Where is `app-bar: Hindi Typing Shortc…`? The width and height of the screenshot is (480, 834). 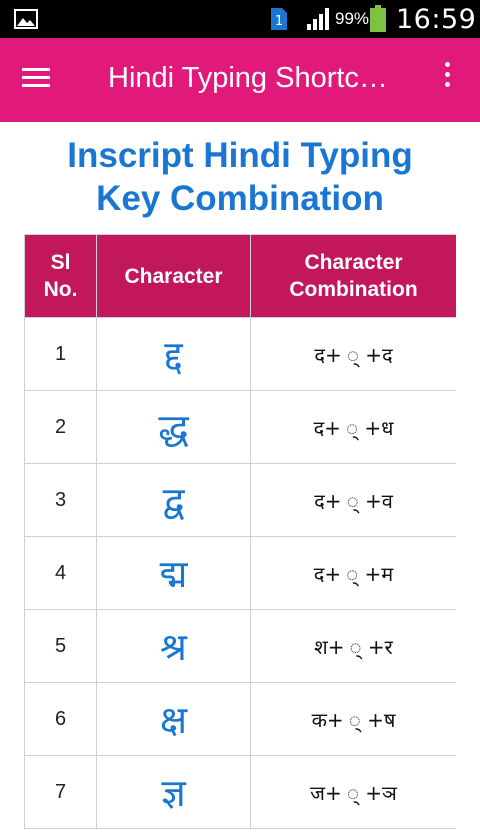
app-bar: Hindi Typing Shortc… is located at coordinates (240, 80).